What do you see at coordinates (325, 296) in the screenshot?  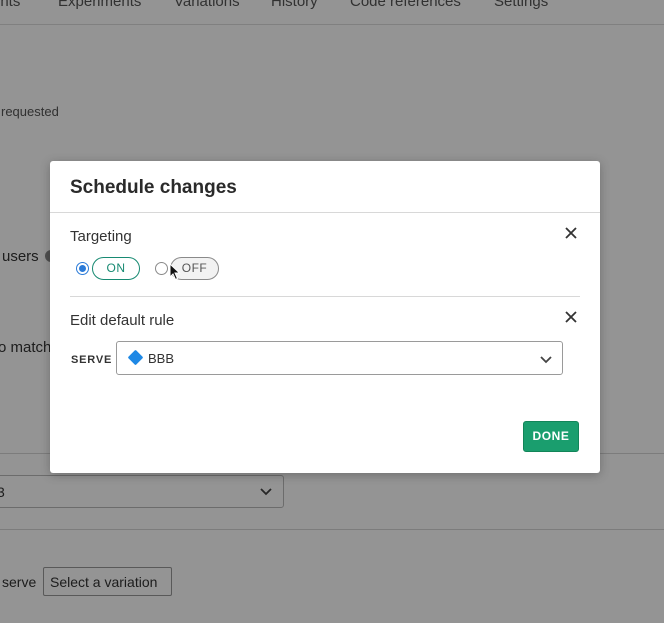 I see `section-divider` at bounding box center [325, 296].